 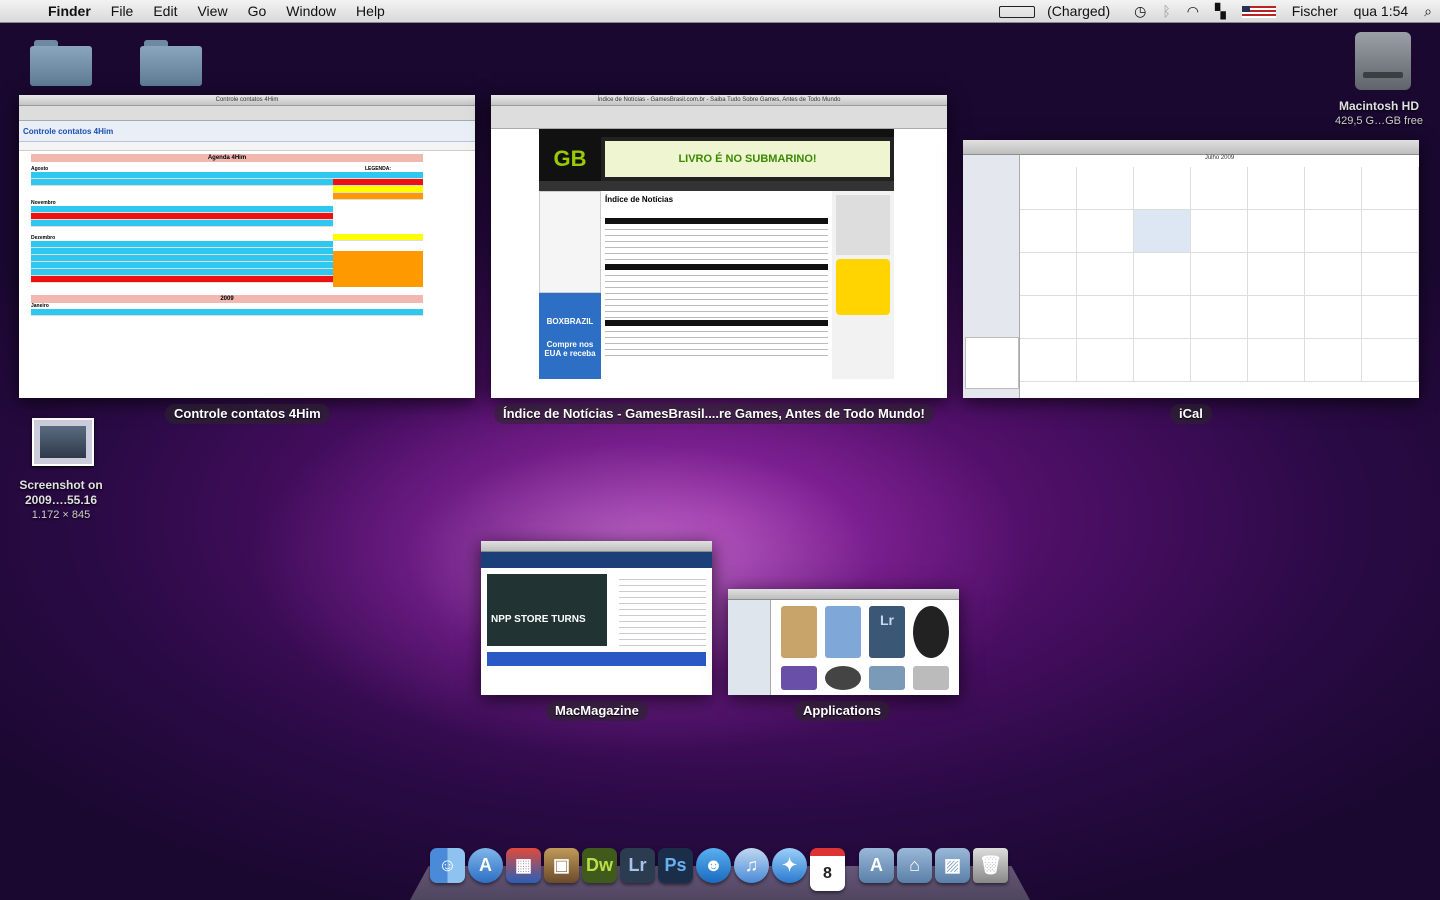 I want to click on wifi-icon: ◠, so click(x=1193, y=11).